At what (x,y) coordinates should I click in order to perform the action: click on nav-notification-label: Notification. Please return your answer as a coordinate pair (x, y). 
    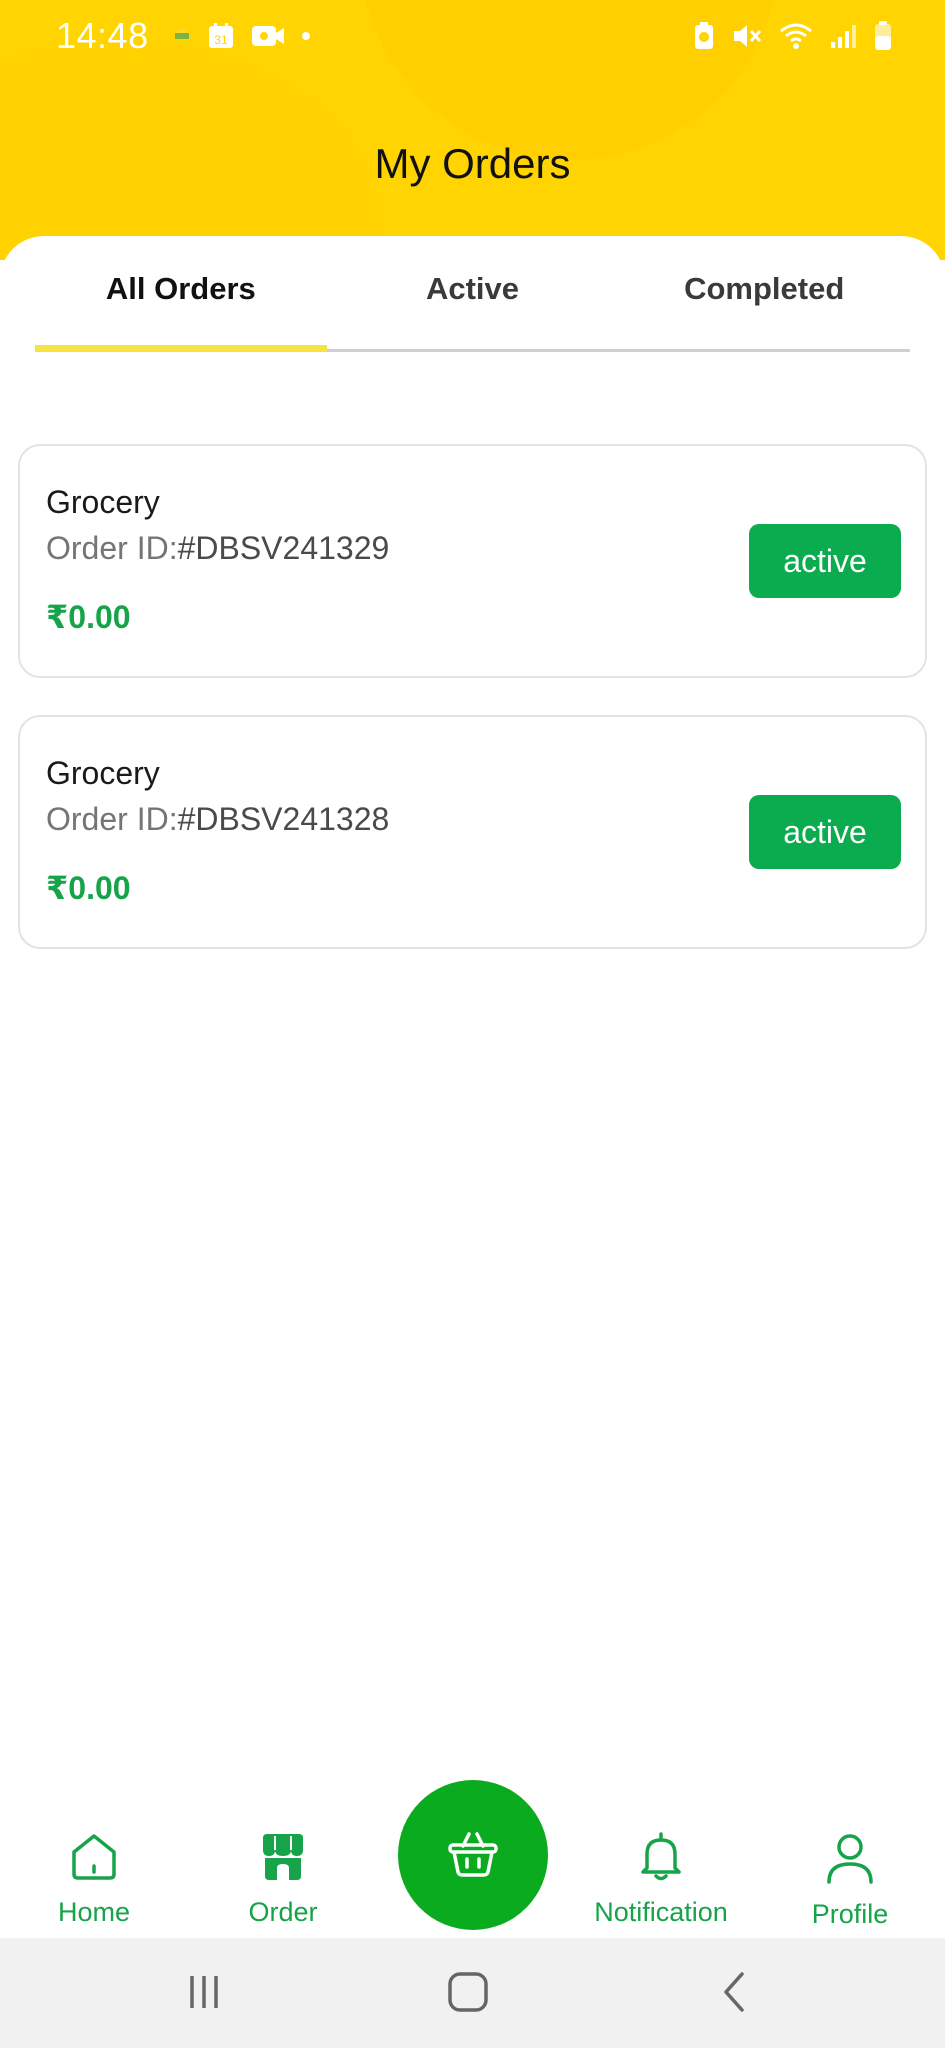
    Looking at the image, I should click on (661, 1912).